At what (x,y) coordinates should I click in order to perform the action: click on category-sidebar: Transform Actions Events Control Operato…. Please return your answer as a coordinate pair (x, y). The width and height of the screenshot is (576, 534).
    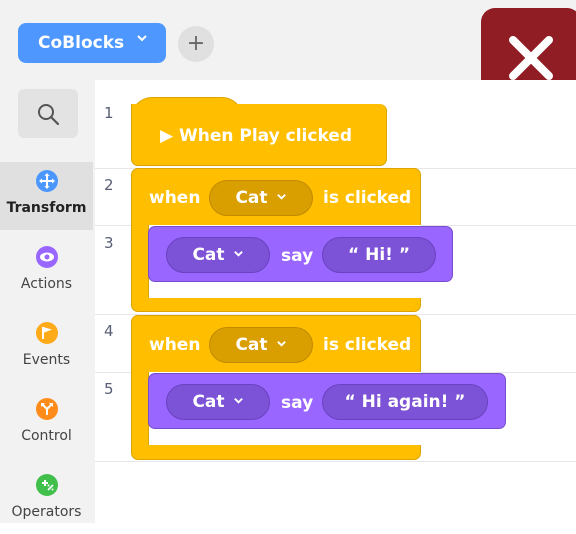
    Looking at the image, I should click on (47, 301).